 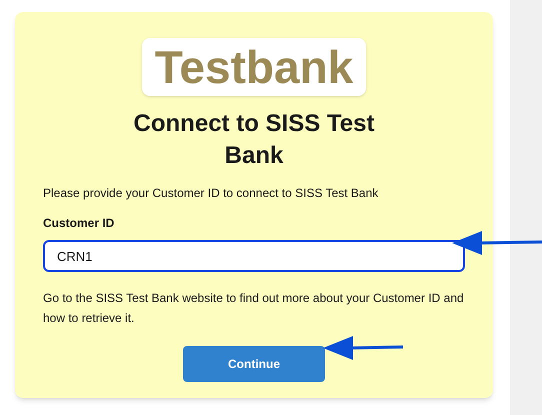 I want to click on intro-text: Please provide your Customer ID to connect to SISS Test Bank, so click(x=211, y=193).